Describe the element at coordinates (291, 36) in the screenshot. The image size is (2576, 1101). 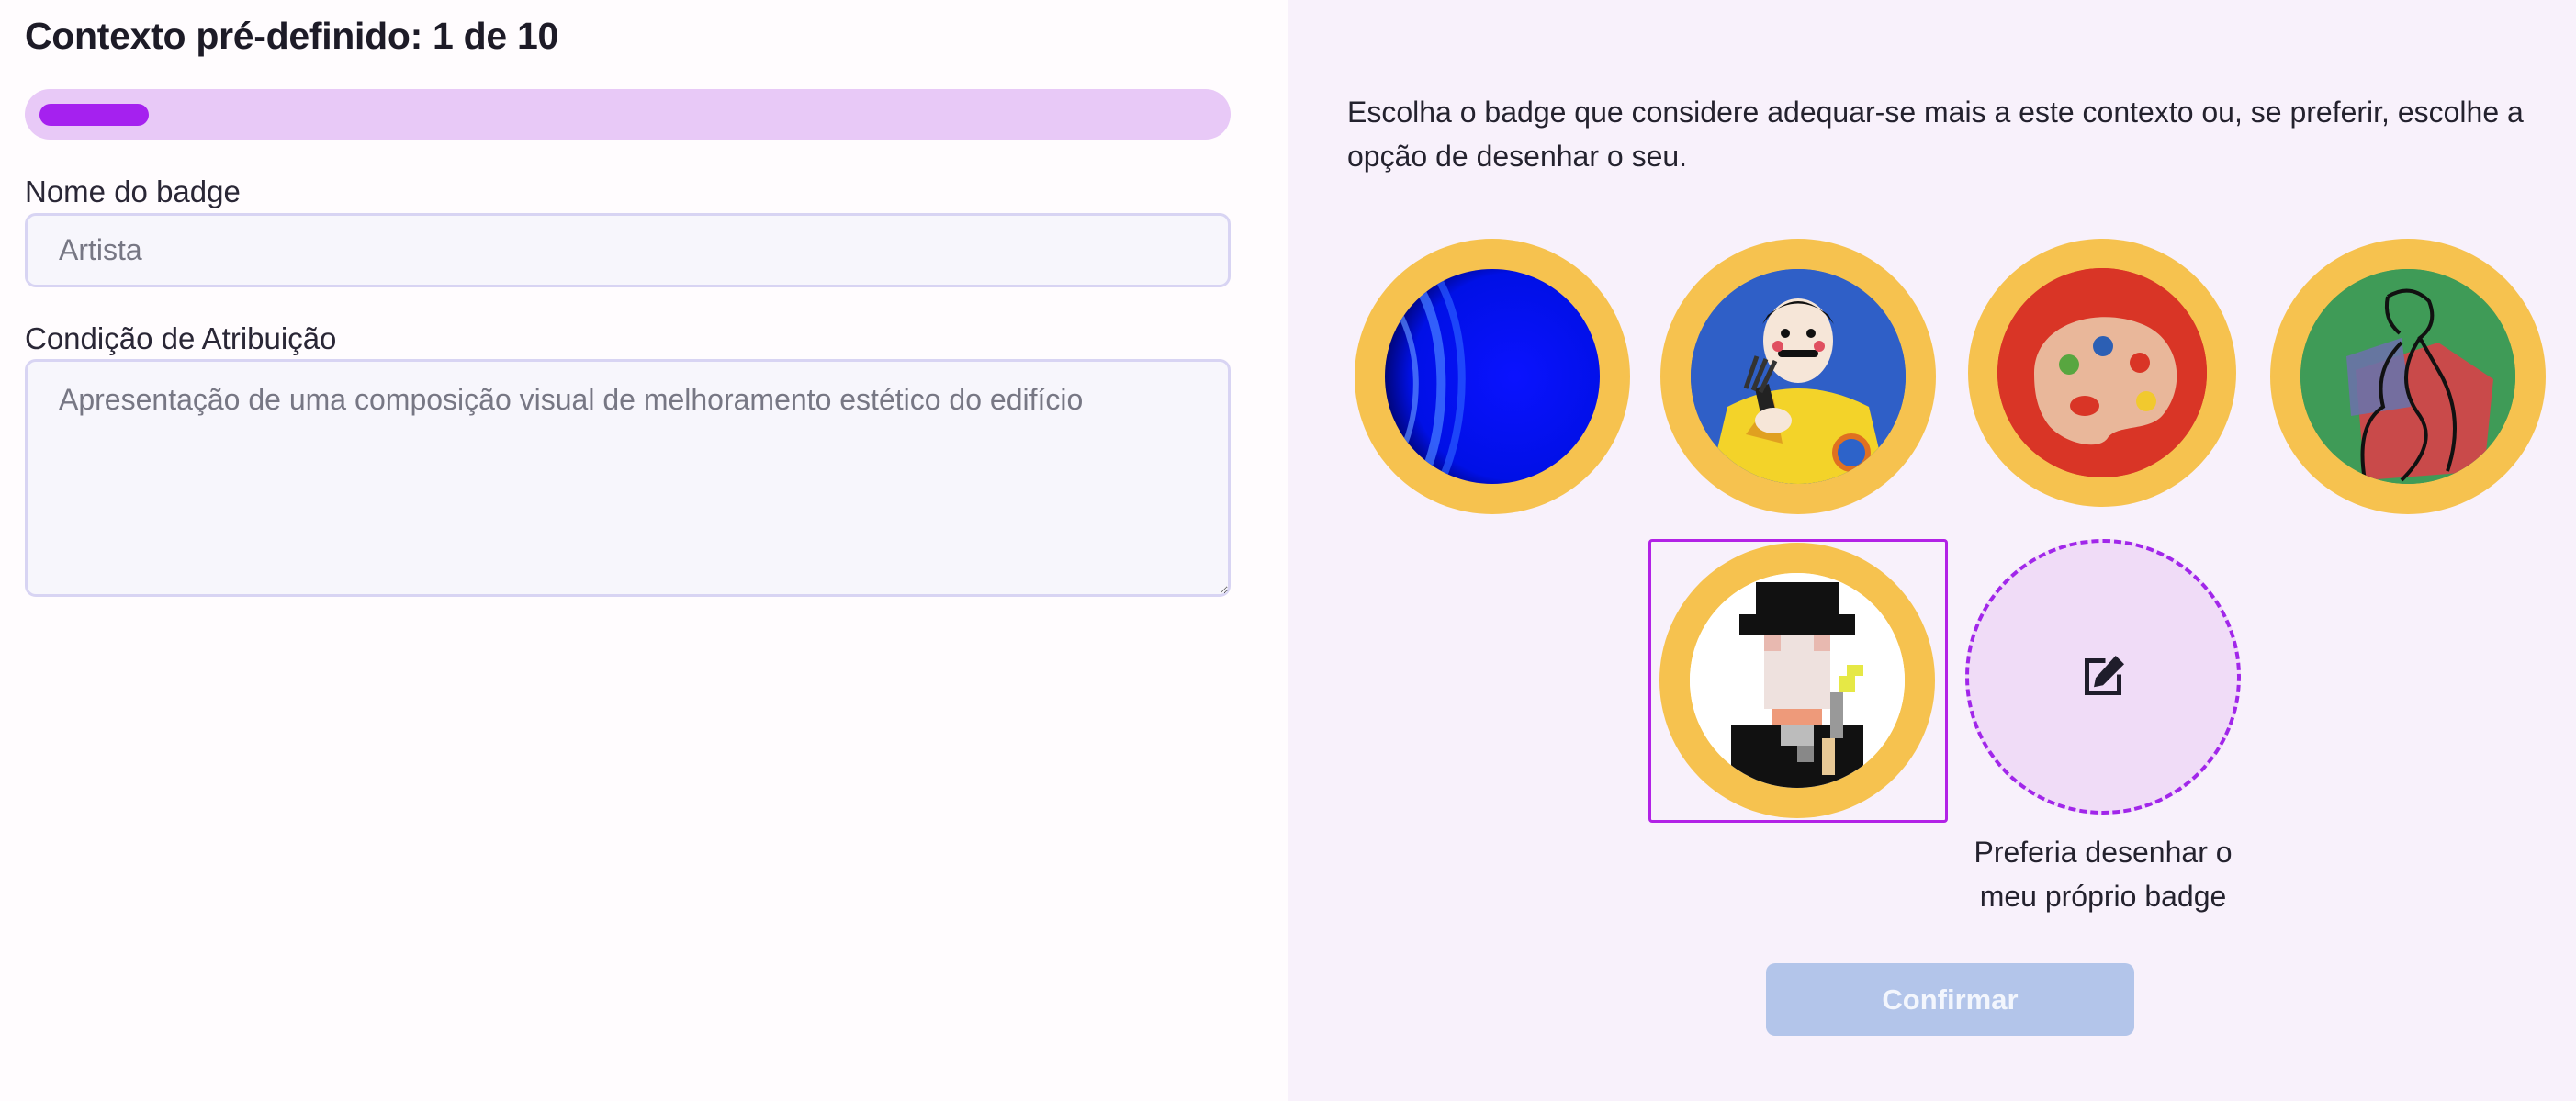
I see `page-title: Contexto pré-definido: 1 de 10` at that location.